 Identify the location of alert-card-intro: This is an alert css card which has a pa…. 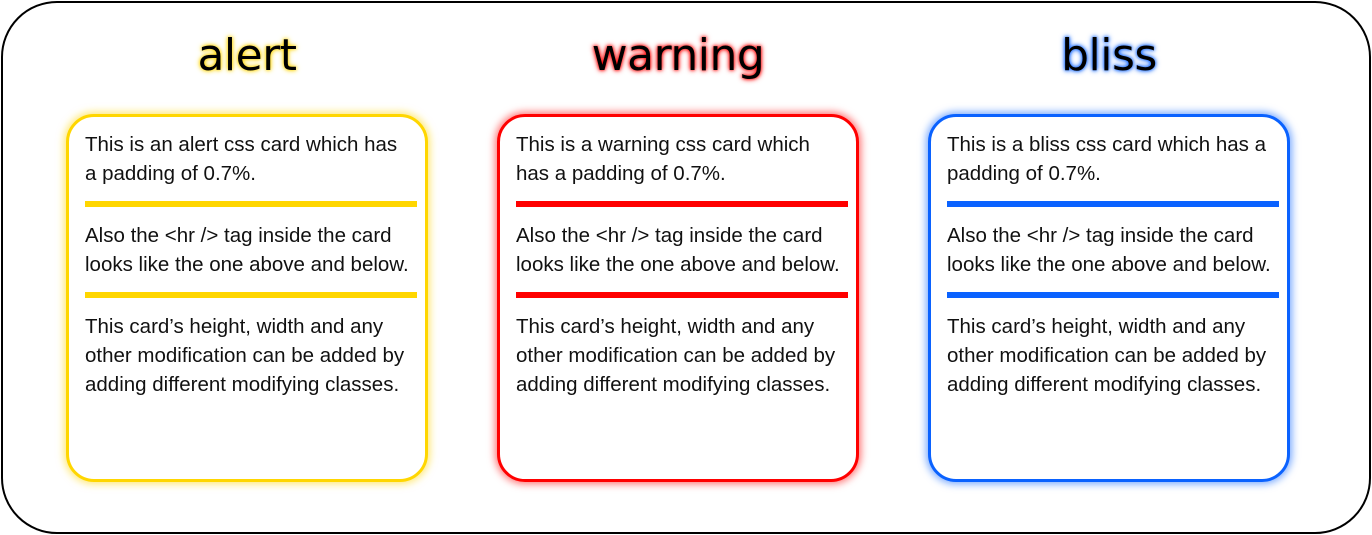
(241, 159).